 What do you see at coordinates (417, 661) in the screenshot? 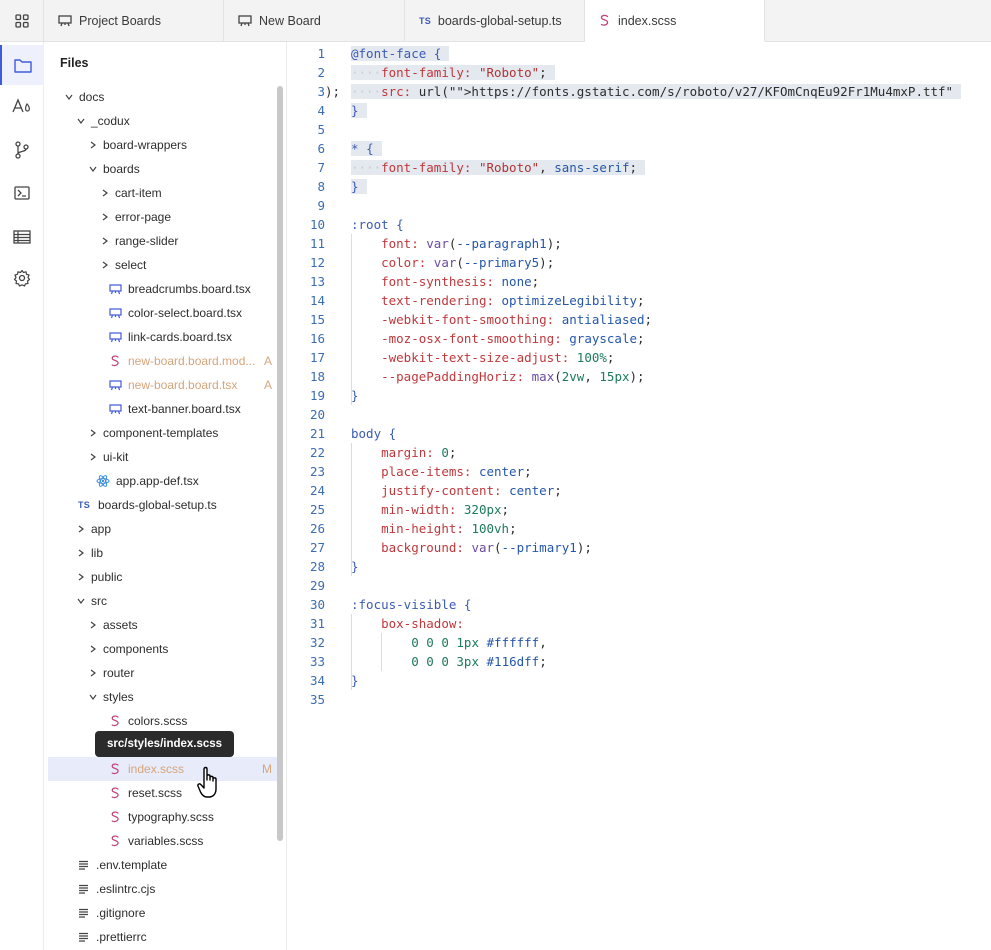
I see `code-line: 33 0 0 0 3px #116dff;` at bounding box center [417, 661].